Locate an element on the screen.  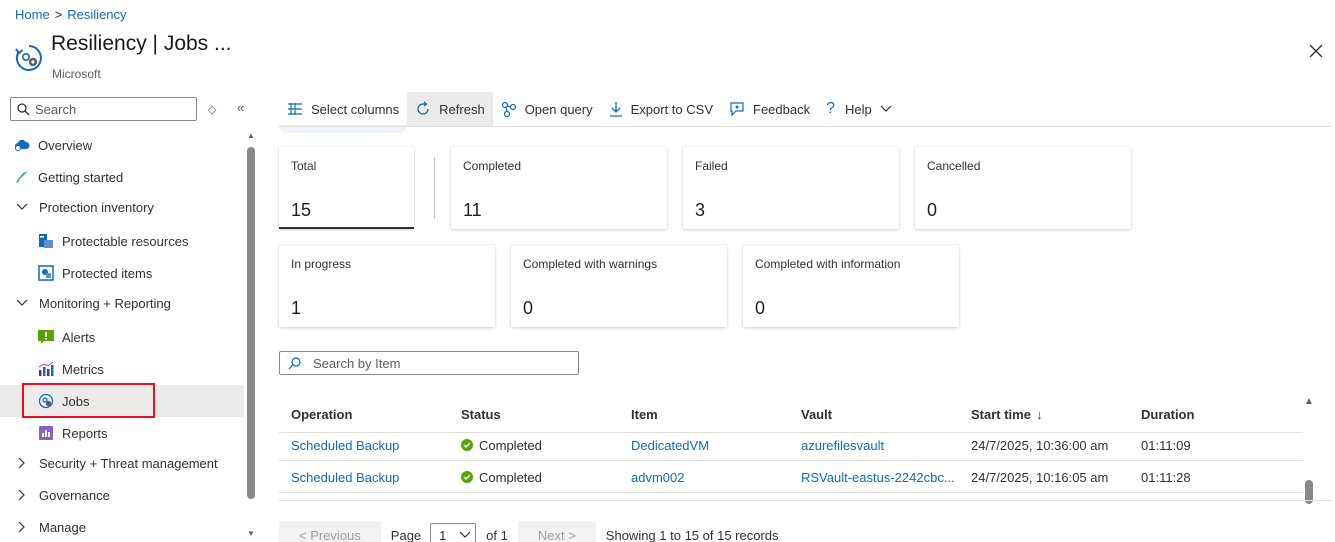
breadcrumb-home: Home is located at coordinates (32, 14).